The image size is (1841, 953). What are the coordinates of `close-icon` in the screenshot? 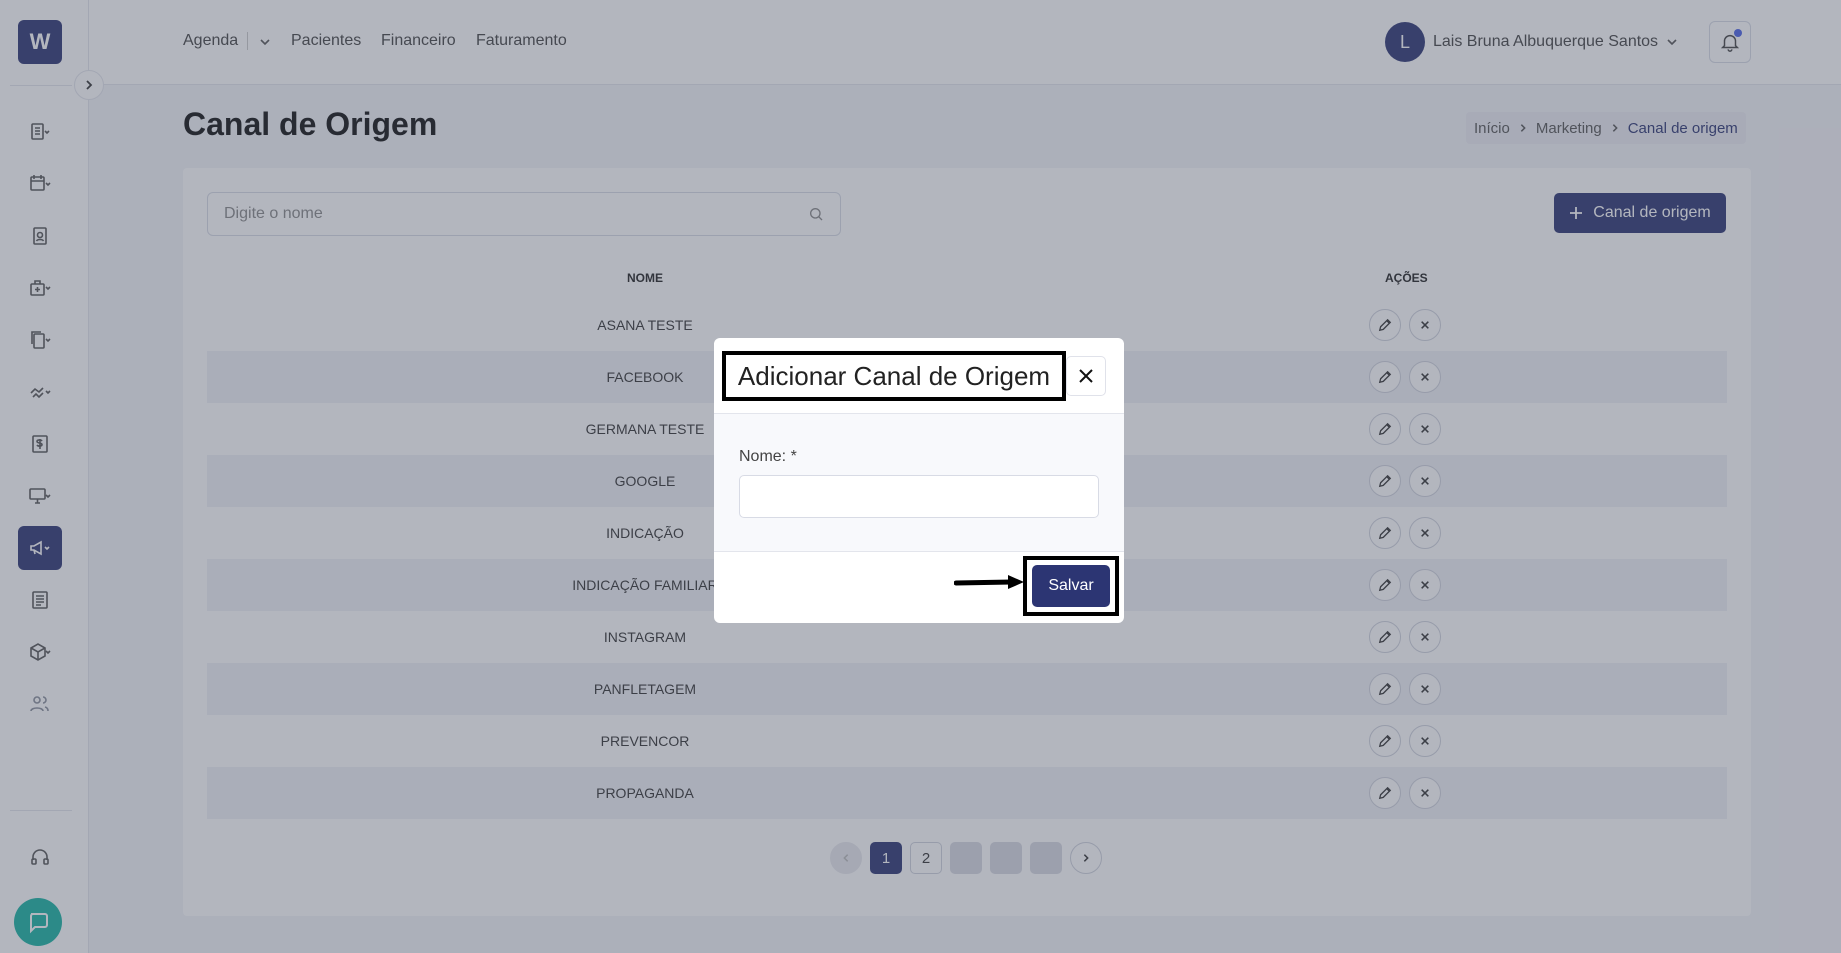 It's located at (1086, 376).